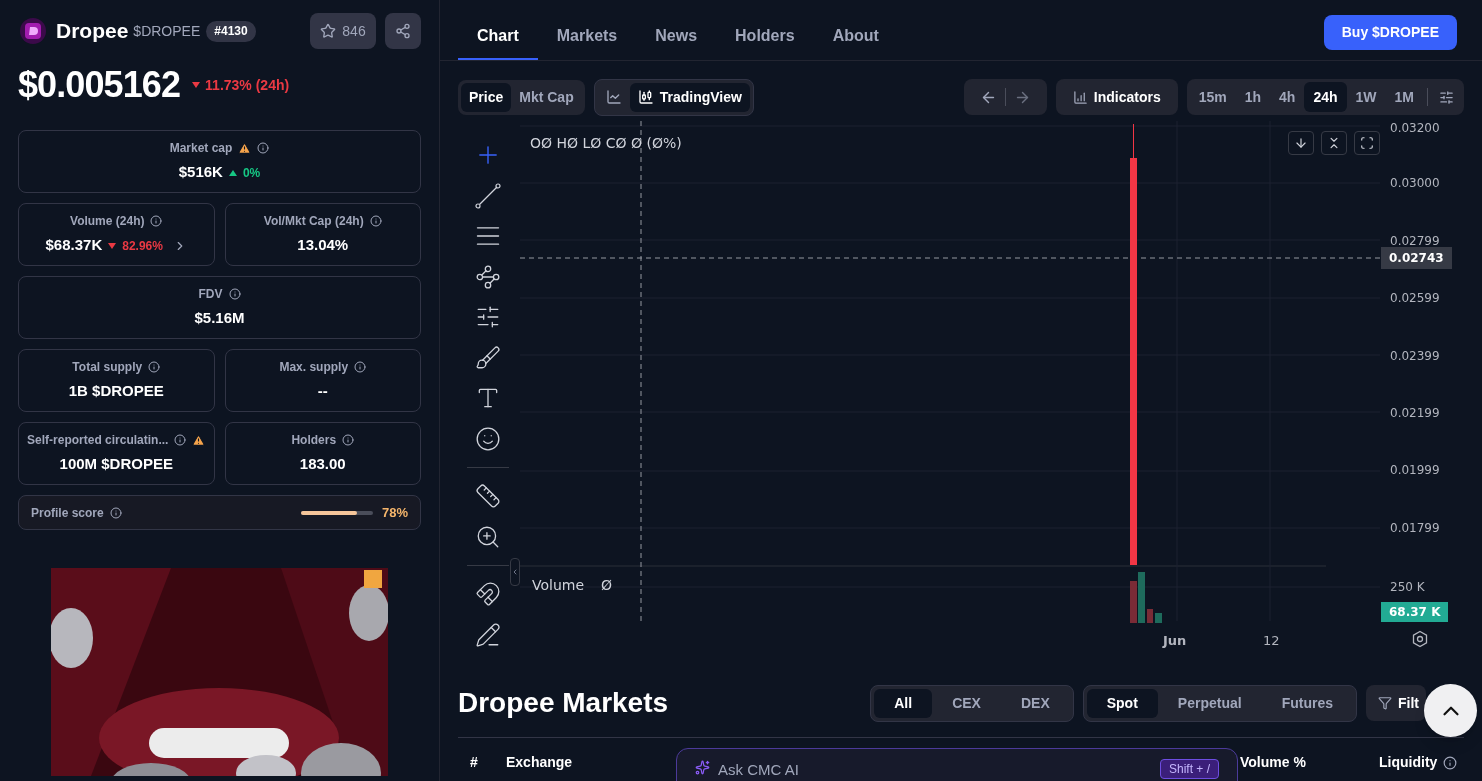  I want to click on page-tab: News, so click(676, 38).